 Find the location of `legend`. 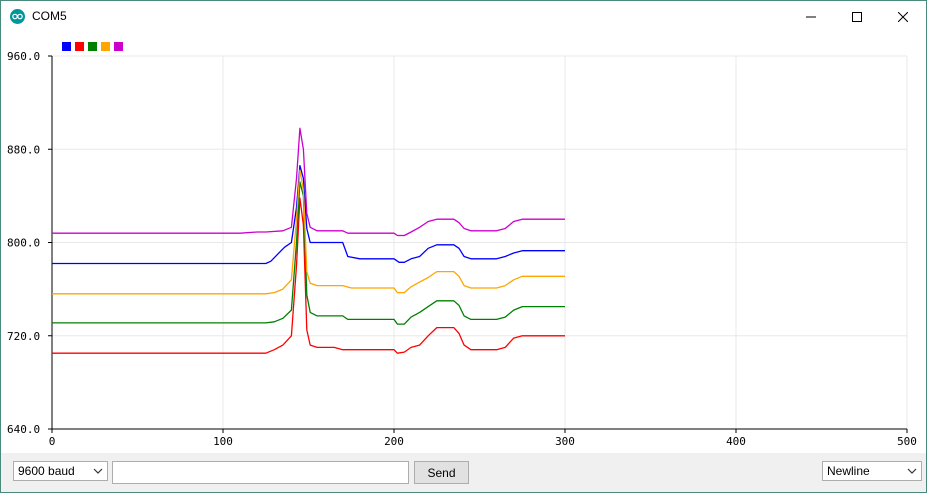

legend is located at coordinates (92, 46).